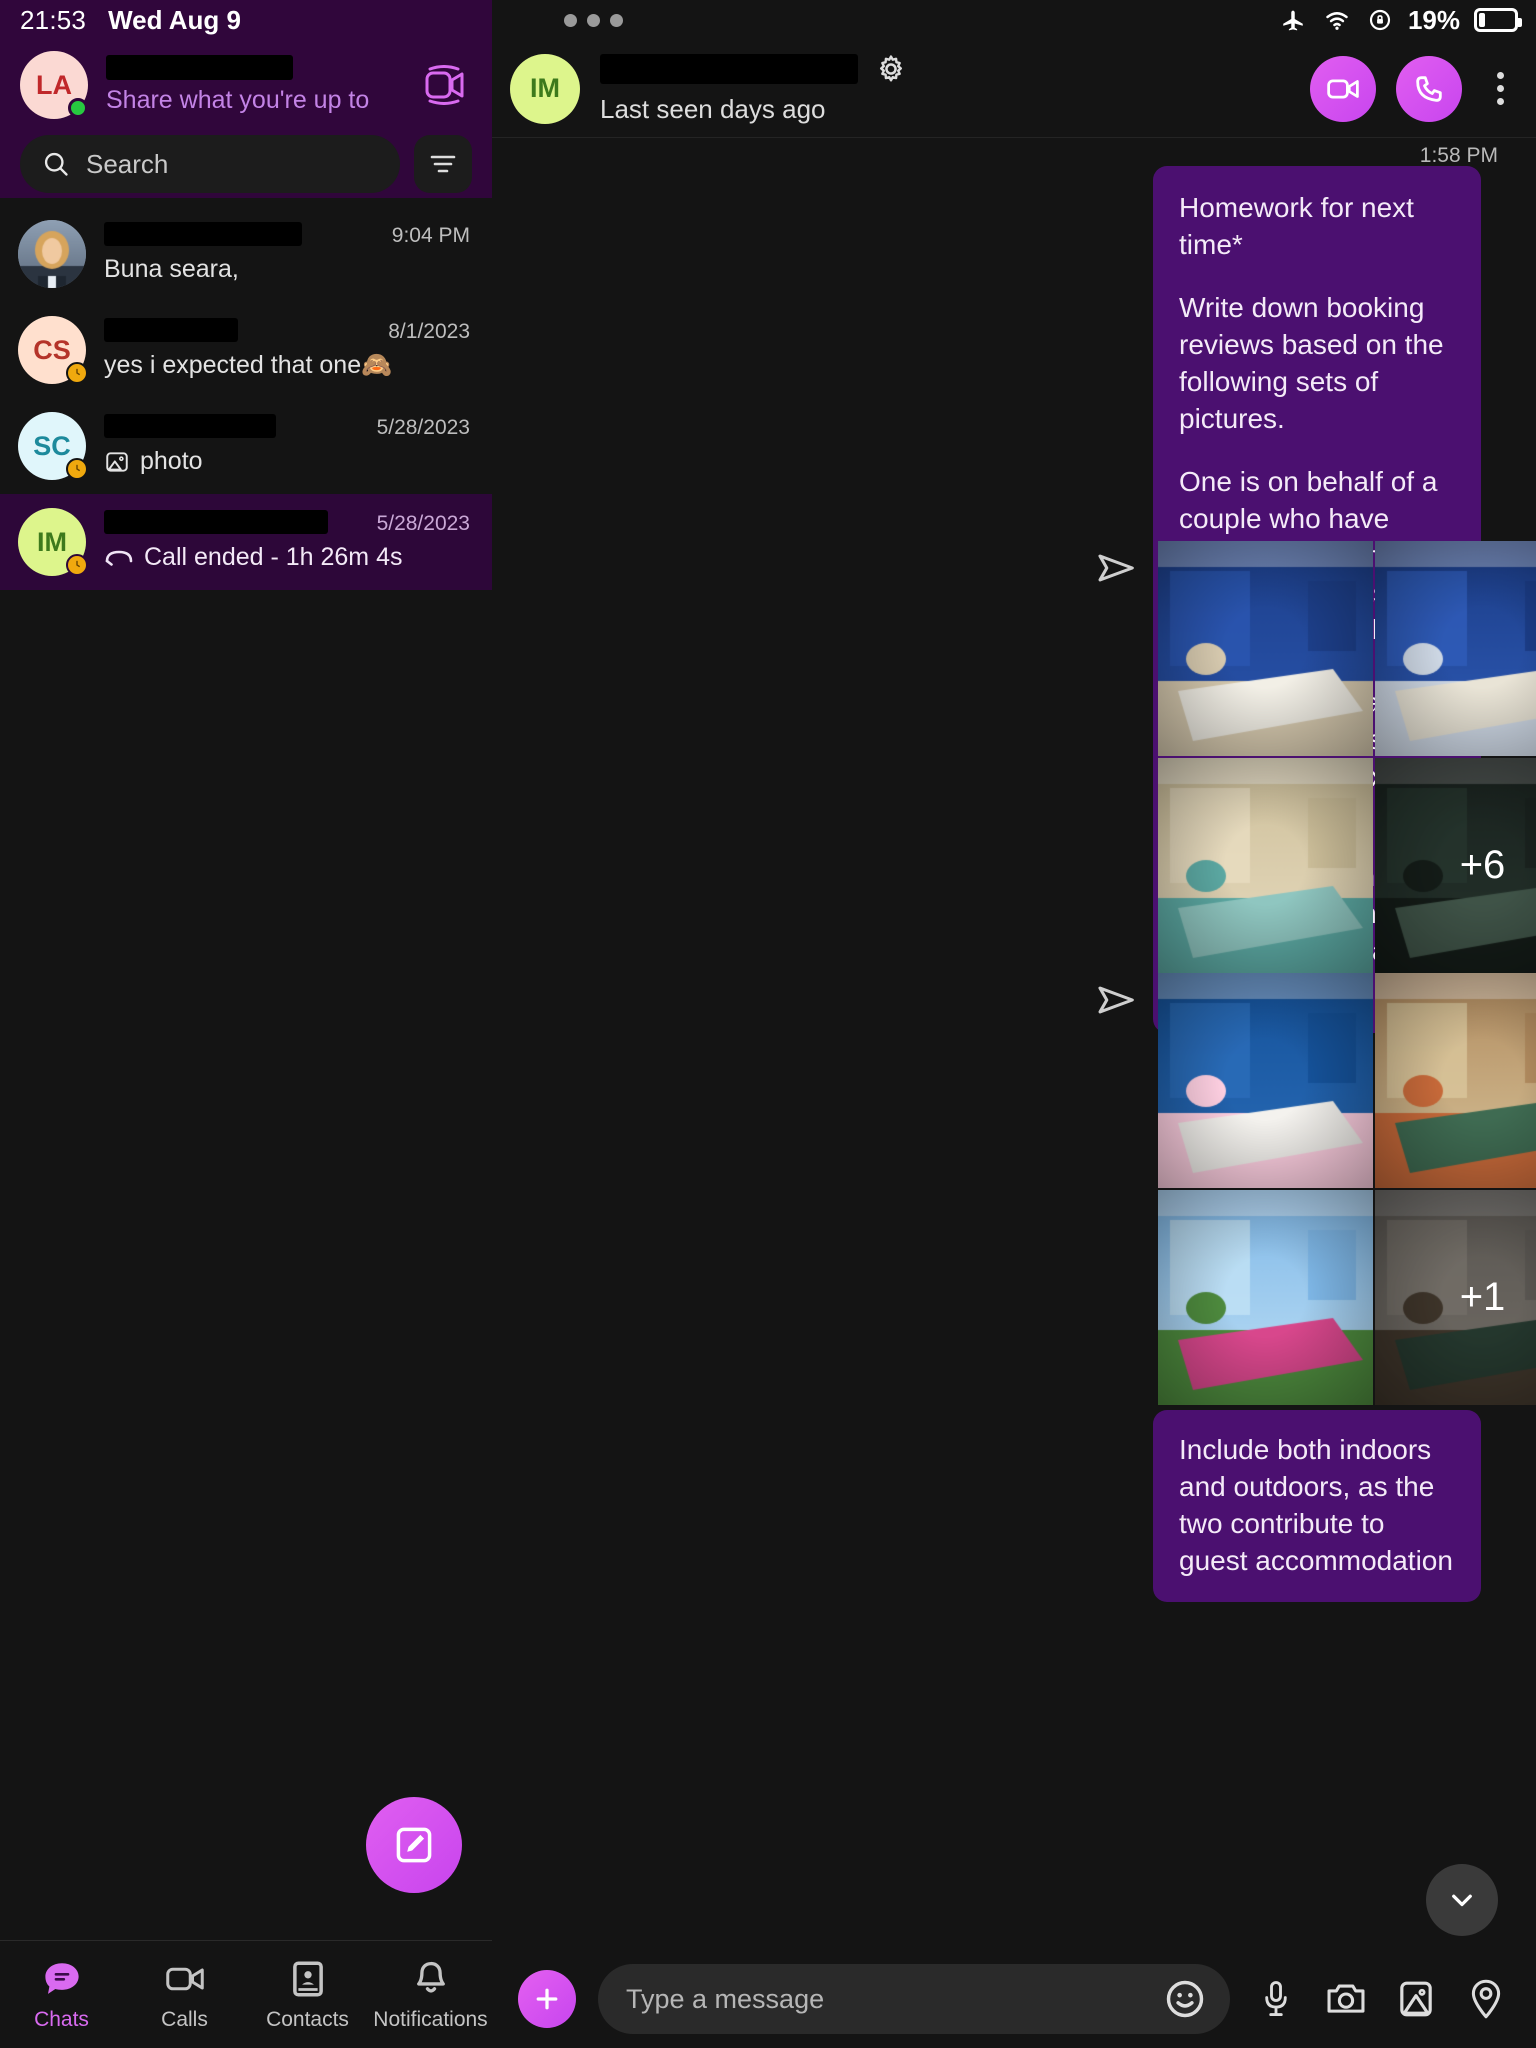  What do you see at coordinates (61, 2019) in the screenshot?
I see `nav-label: Chats` at bounding box center [61, 2019].